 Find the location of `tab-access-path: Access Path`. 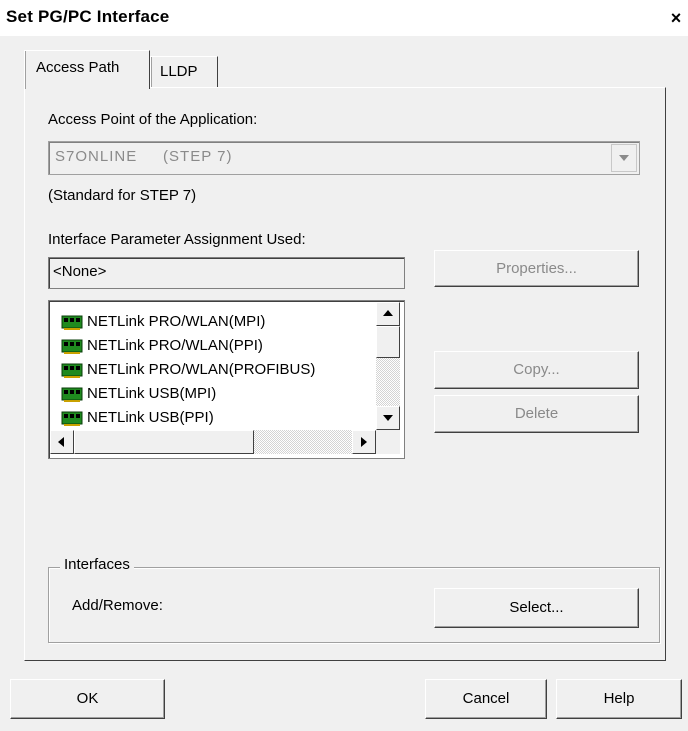

tab-access-path: Access Path is located at coordinates (87, 69).